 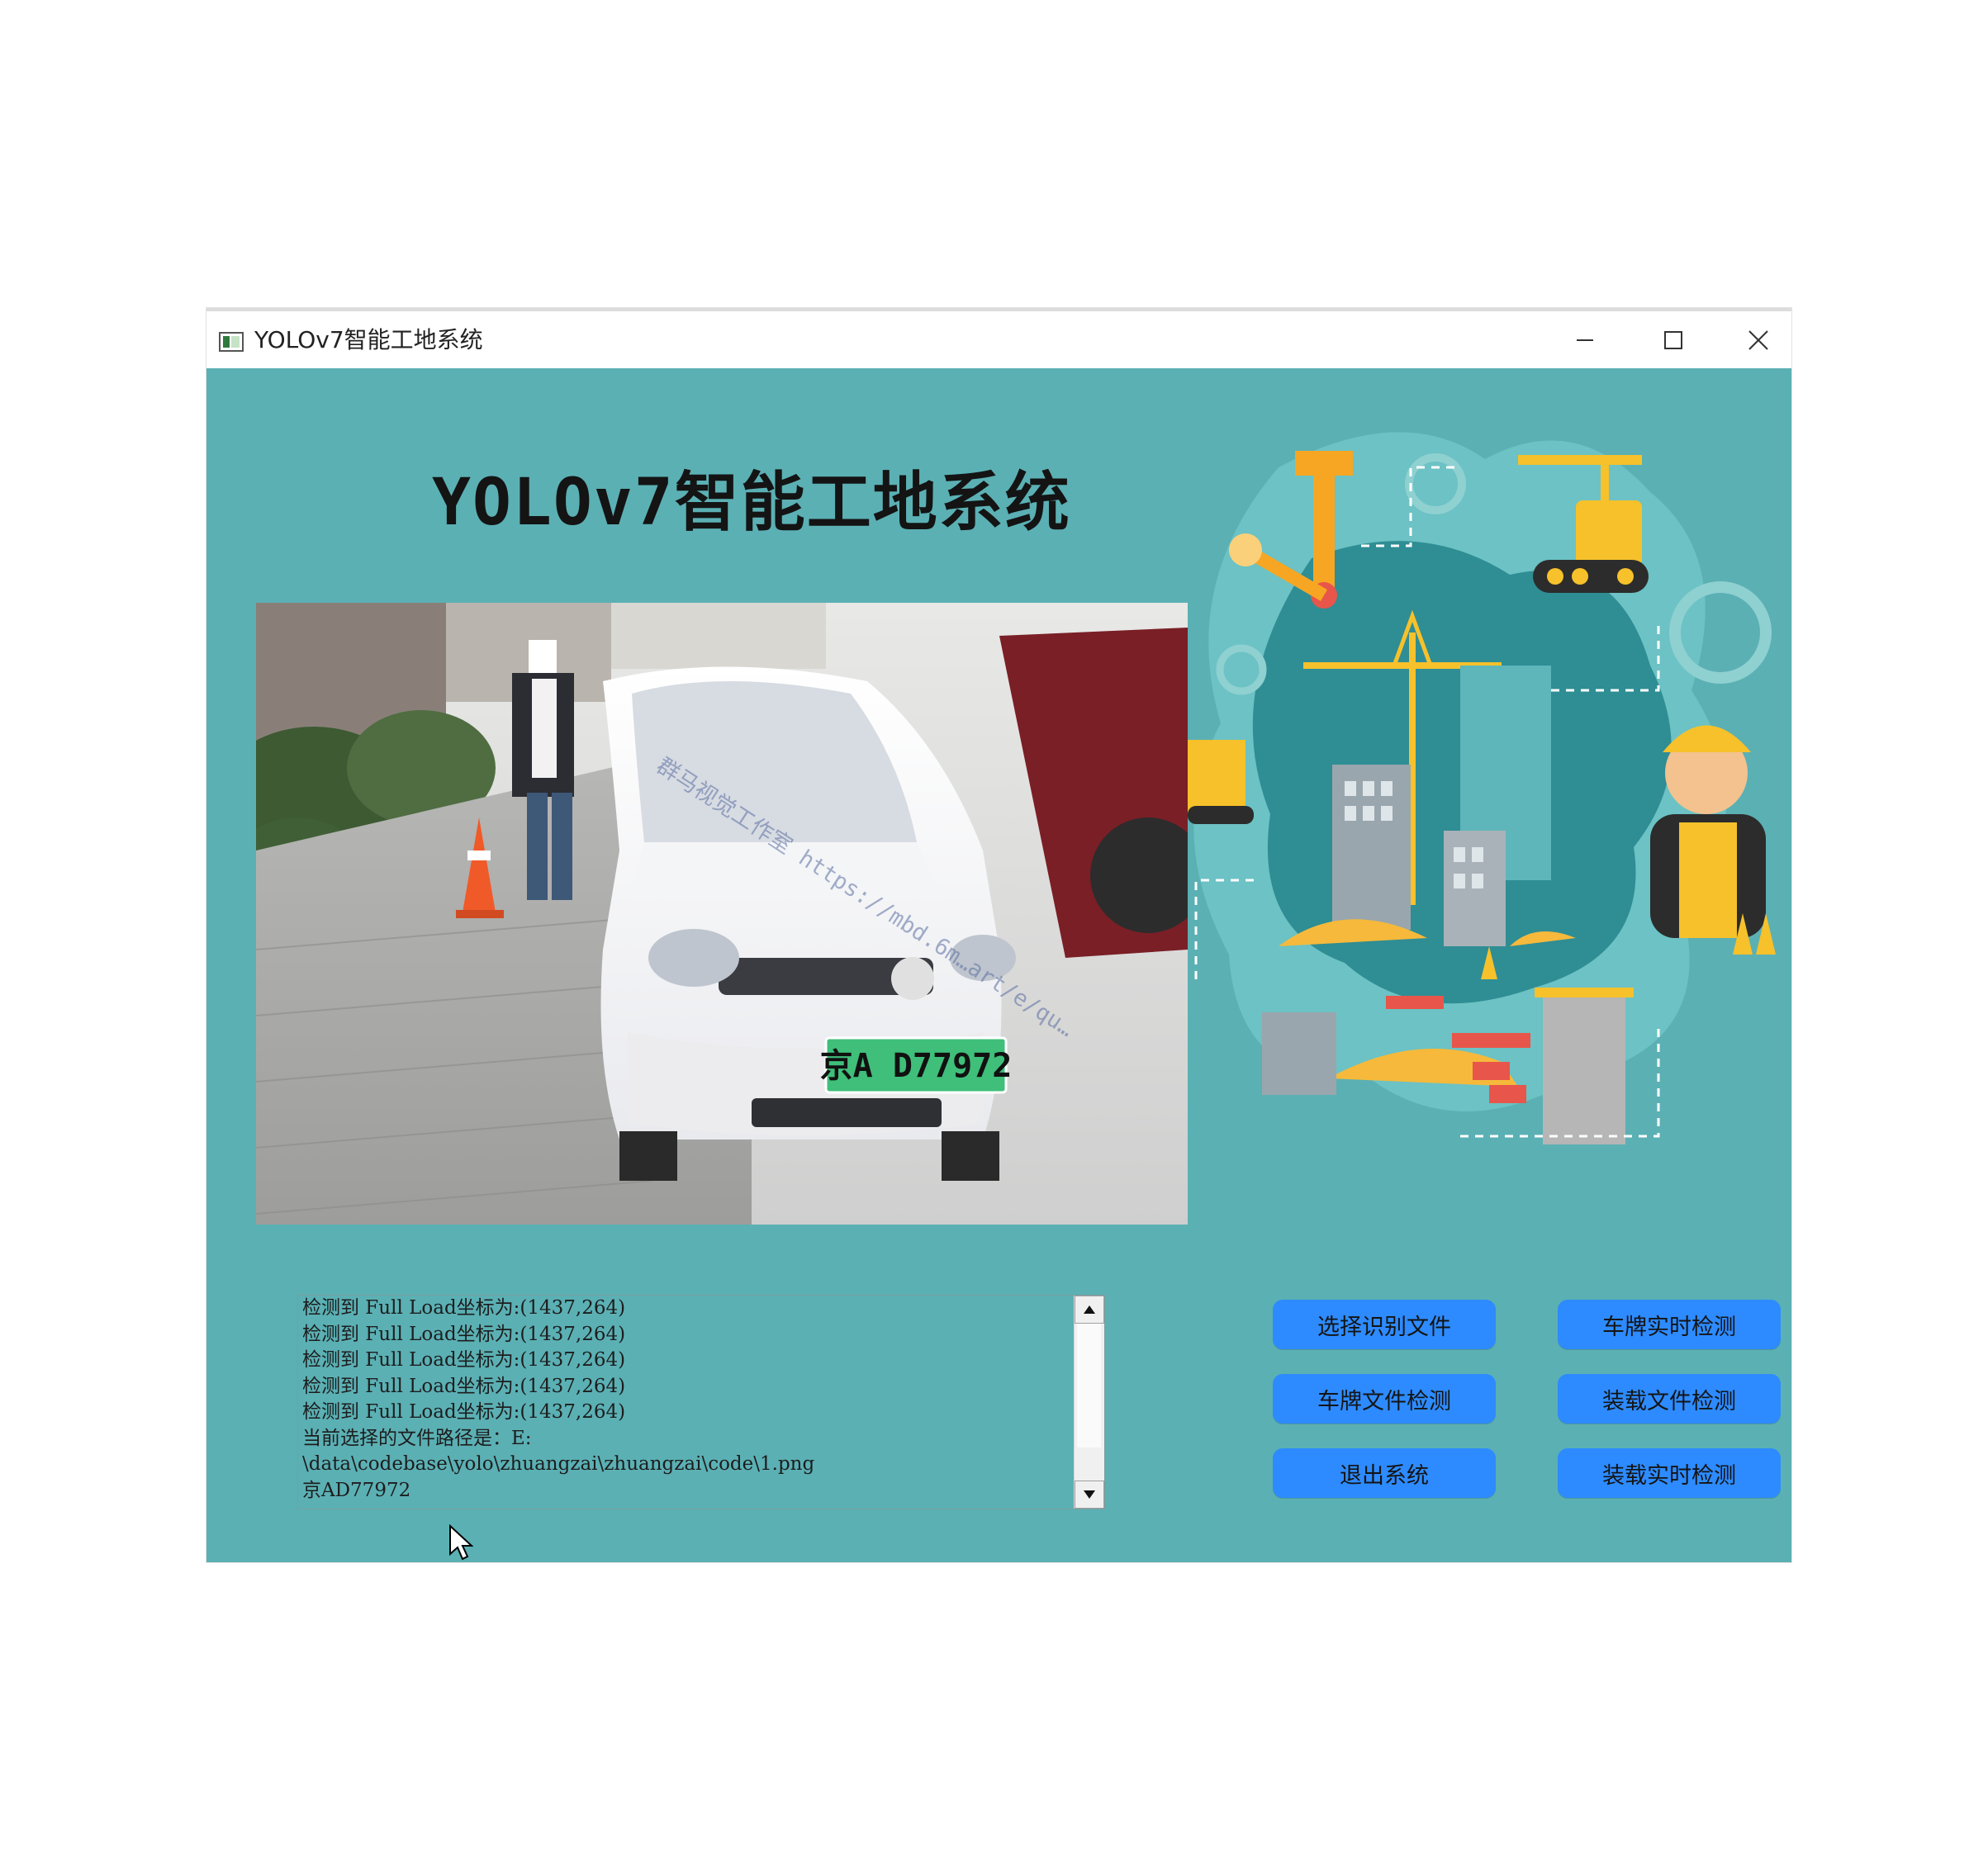 I want to click on load-realtime-button: 装载实时检测, so click(x=1670, y=1473).